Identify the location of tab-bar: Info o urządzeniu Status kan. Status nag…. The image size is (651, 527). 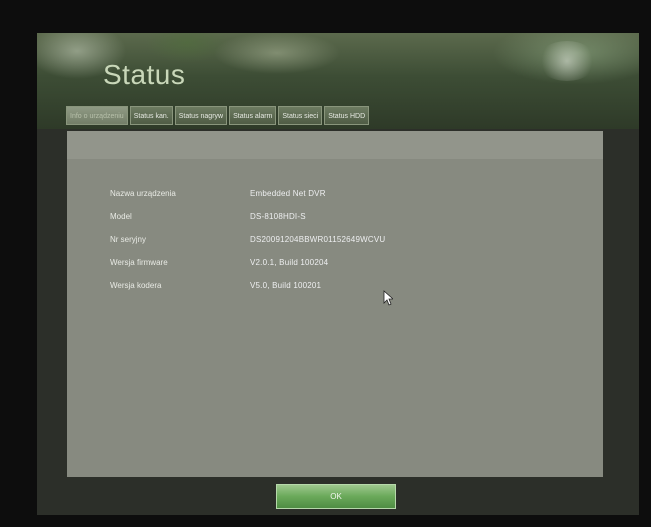
(218, 115).